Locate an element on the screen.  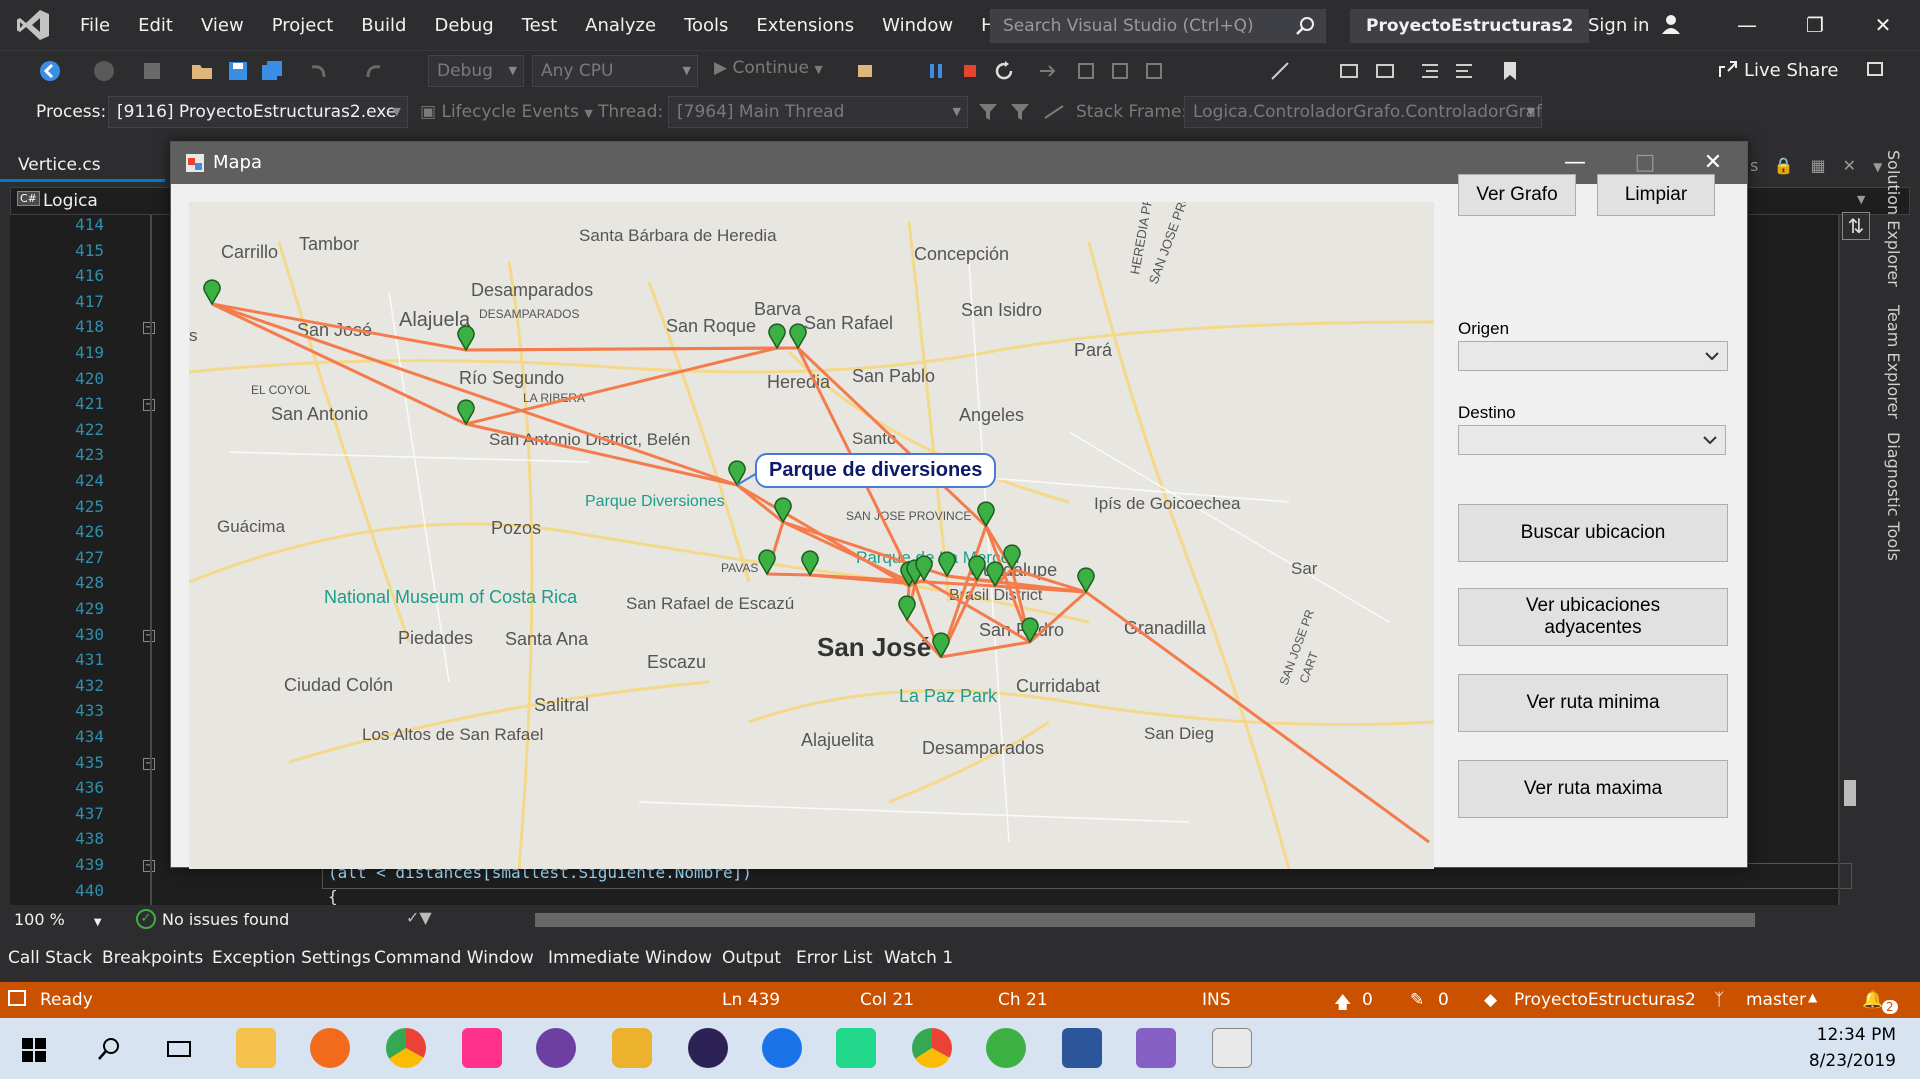
menu-analyze: Analyze is located at coordinates (620, 25).